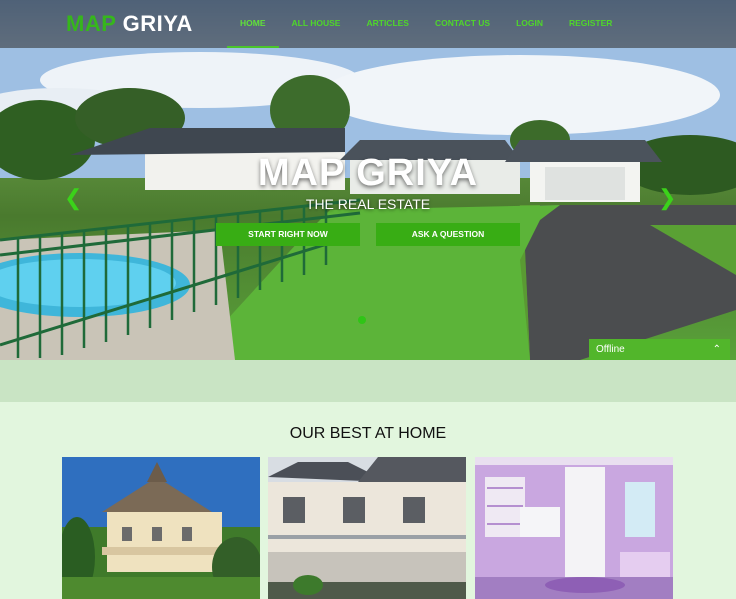 The height and width of the screenshot is (599, 736). What do you see at coordinates (610, 349) in the screenshot?
I see `chat-status-label: Offline` at bounding box center [610, 349].